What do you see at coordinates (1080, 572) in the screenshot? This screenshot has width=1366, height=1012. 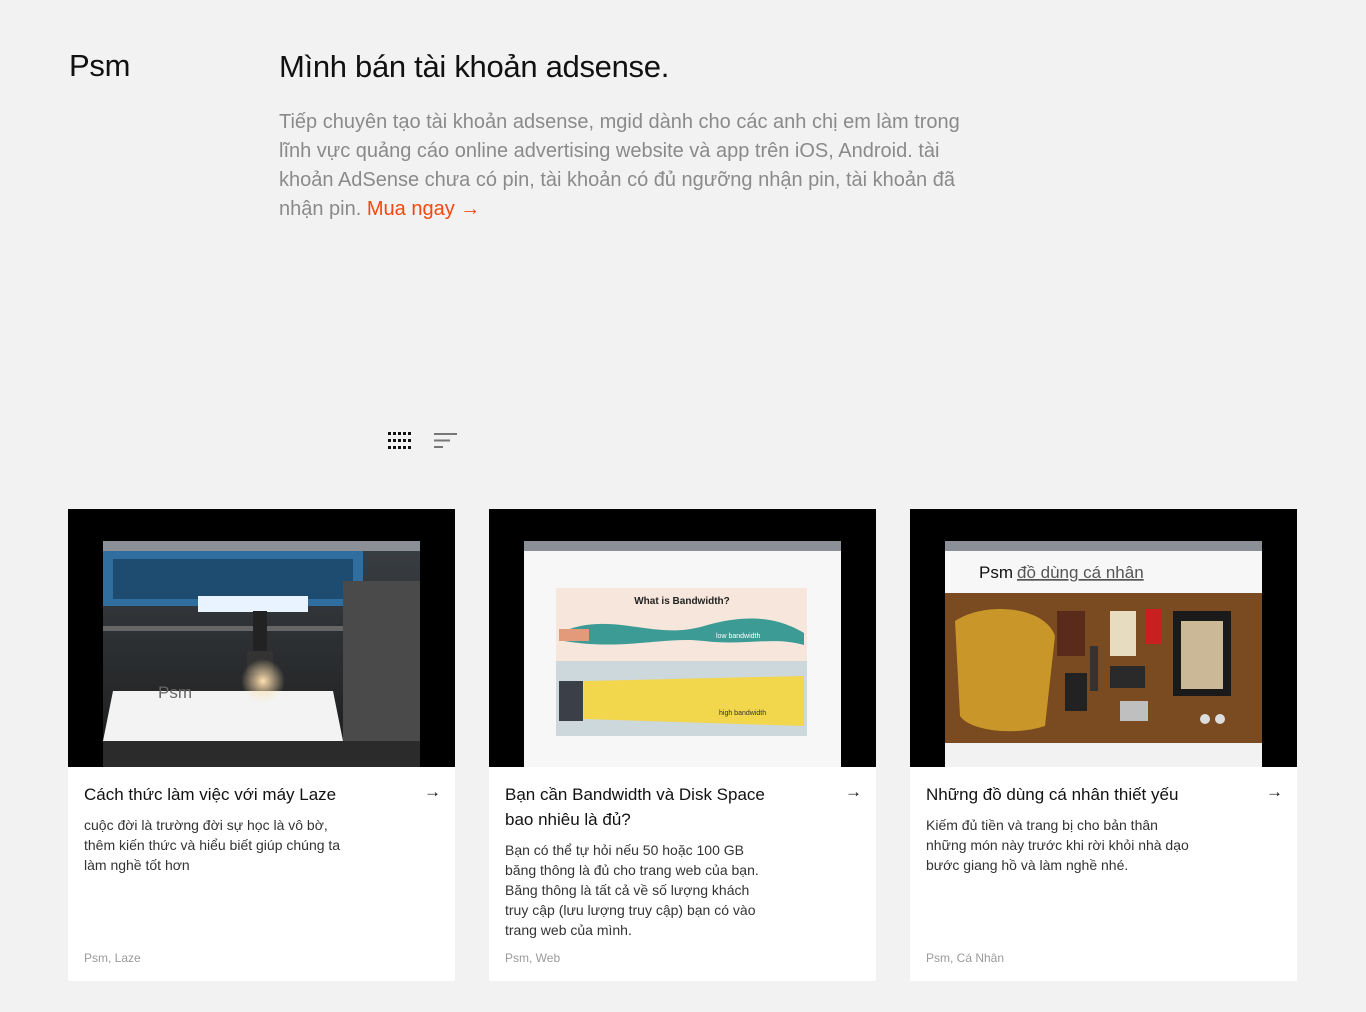 I see `photo-caption: đồ dùng cá nhân` at bounding box center [1080, 572].